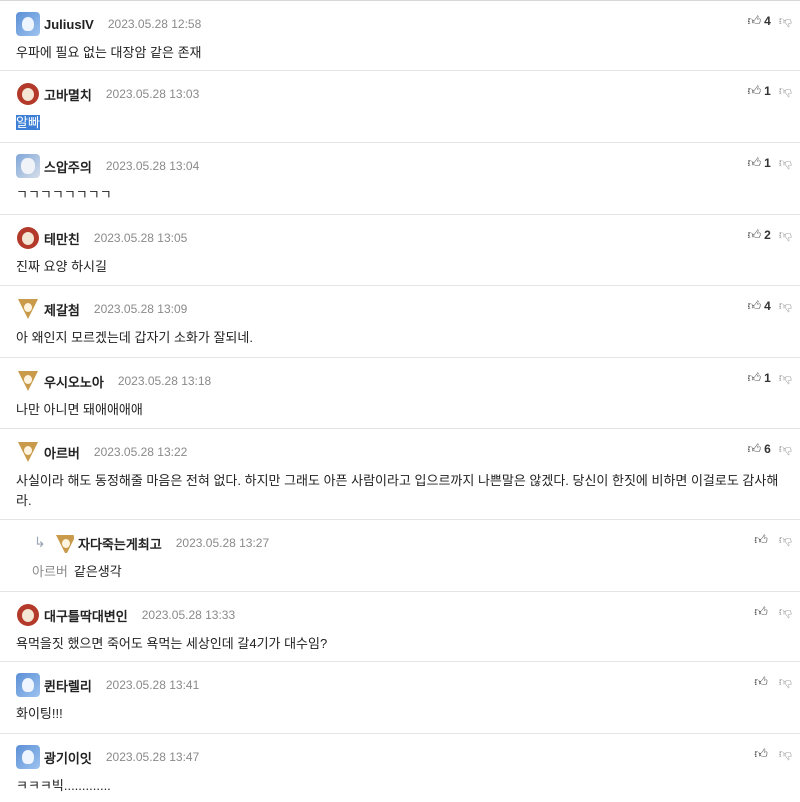 The image size is (800, 802). I want to click on selected-text: 알빠, so click(28, 122).